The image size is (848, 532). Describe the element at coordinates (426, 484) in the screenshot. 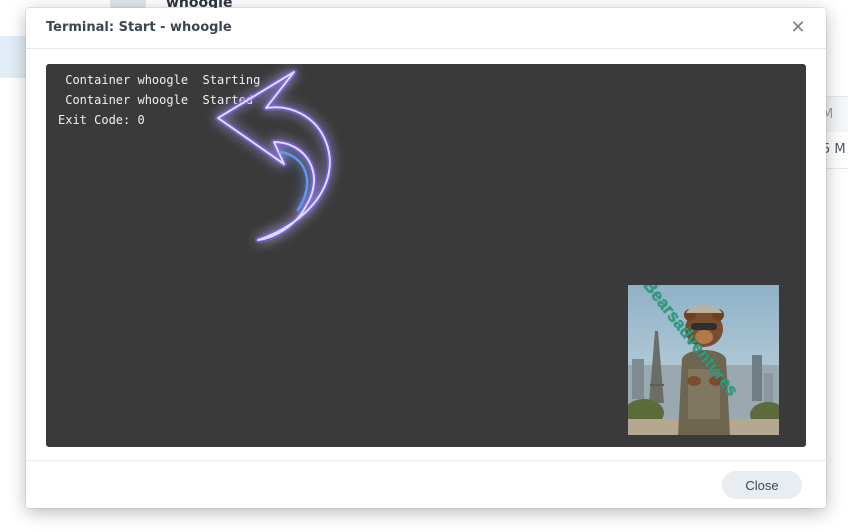

I see `dialog-footer: Close` at that location.